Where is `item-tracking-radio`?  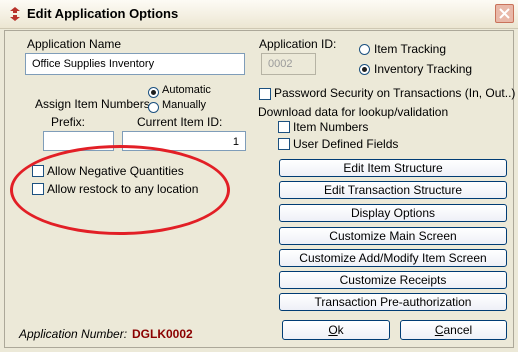
item-tracking-radio is located at coordinates (364, 49).